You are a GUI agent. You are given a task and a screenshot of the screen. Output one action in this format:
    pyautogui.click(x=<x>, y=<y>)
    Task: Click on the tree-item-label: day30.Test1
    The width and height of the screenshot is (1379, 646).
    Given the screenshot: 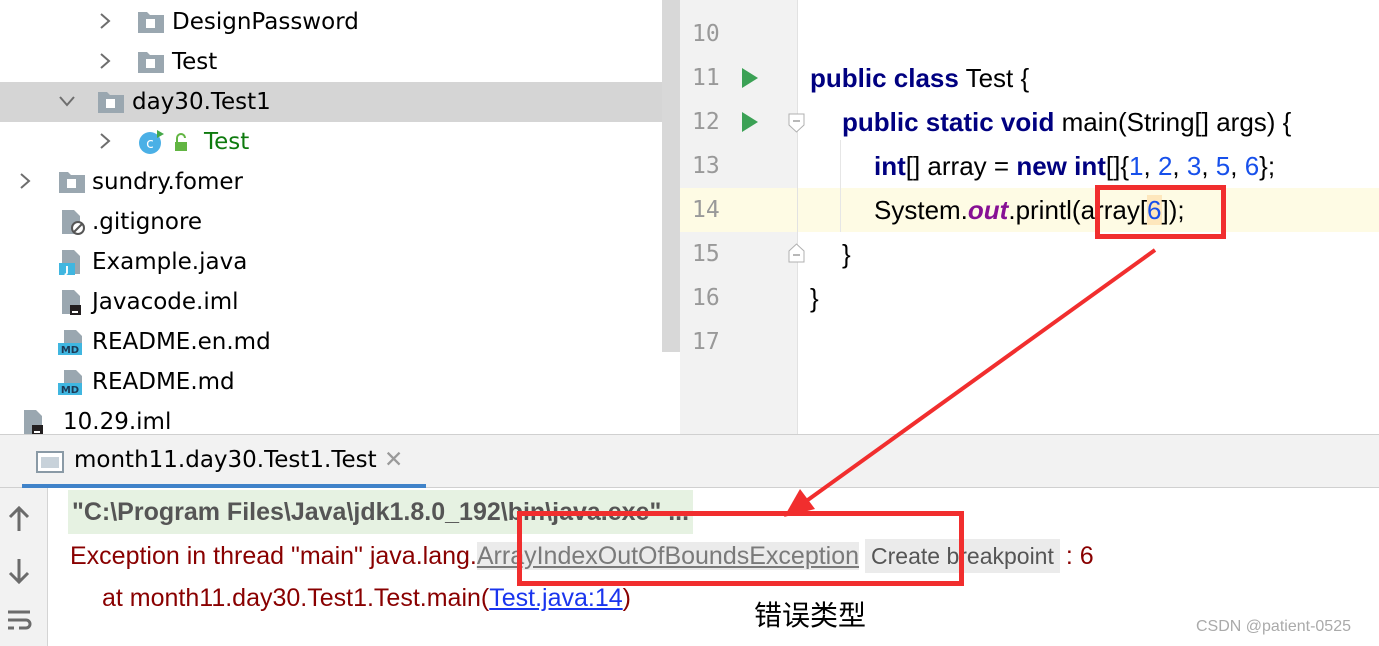 What is the action you would take?
    pyautogui.click(x=201, y=102)
    